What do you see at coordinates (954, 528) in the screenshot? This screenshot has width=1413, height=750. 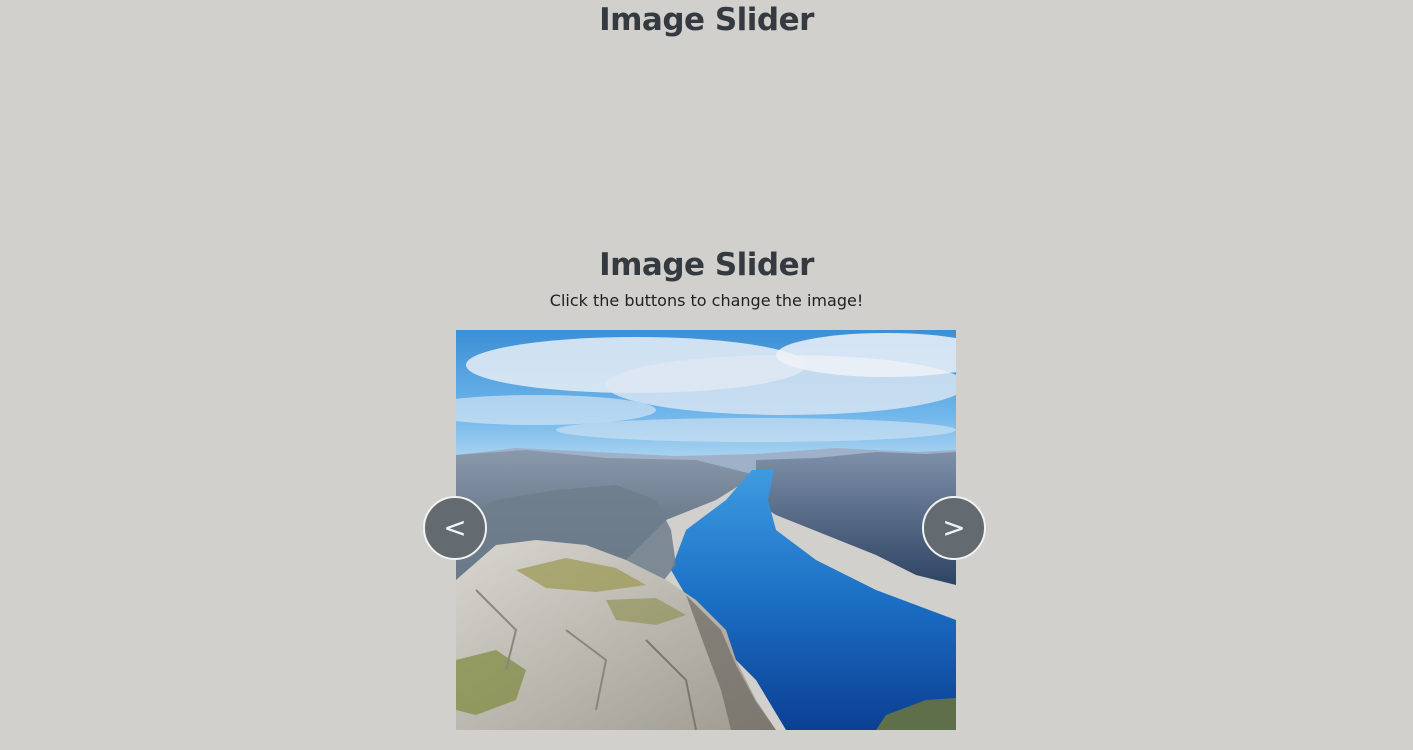 I see `next-button: >` at bounding box center [954, 528].